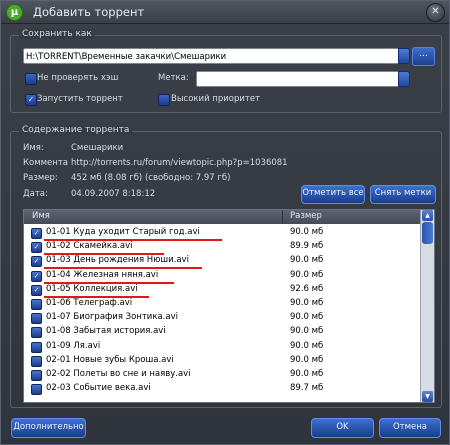 The image size is (450, 445). Describe the element at coordinates (80, 99) in the screenshot. I see `start-torrent-label: Запустить торрент` at that location.